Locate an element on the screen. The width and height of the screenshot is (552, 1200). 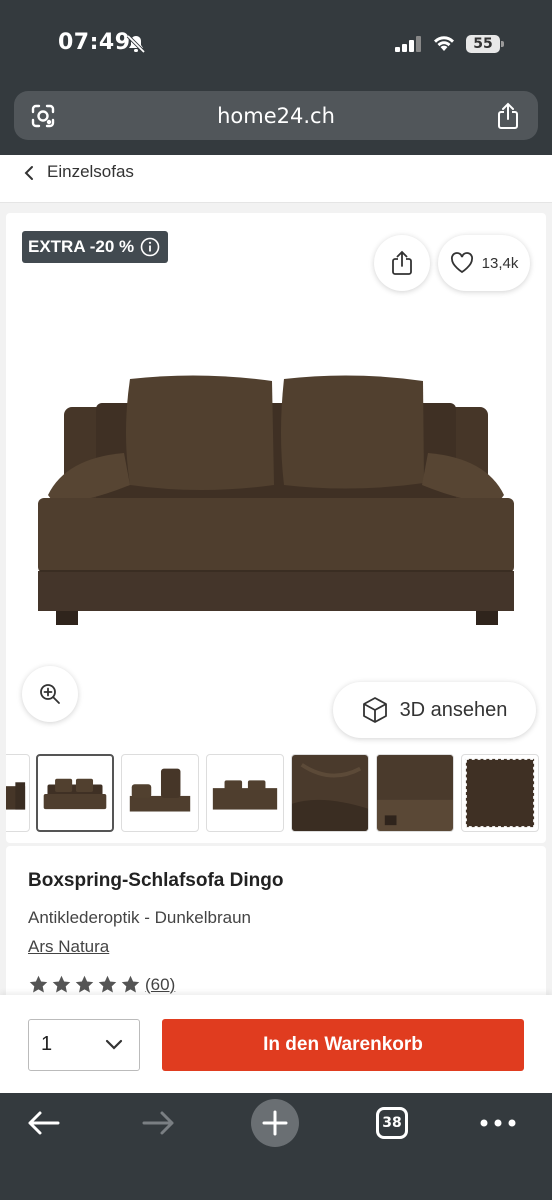
battery-indicator: 55 is located at coordinates (485, 44).